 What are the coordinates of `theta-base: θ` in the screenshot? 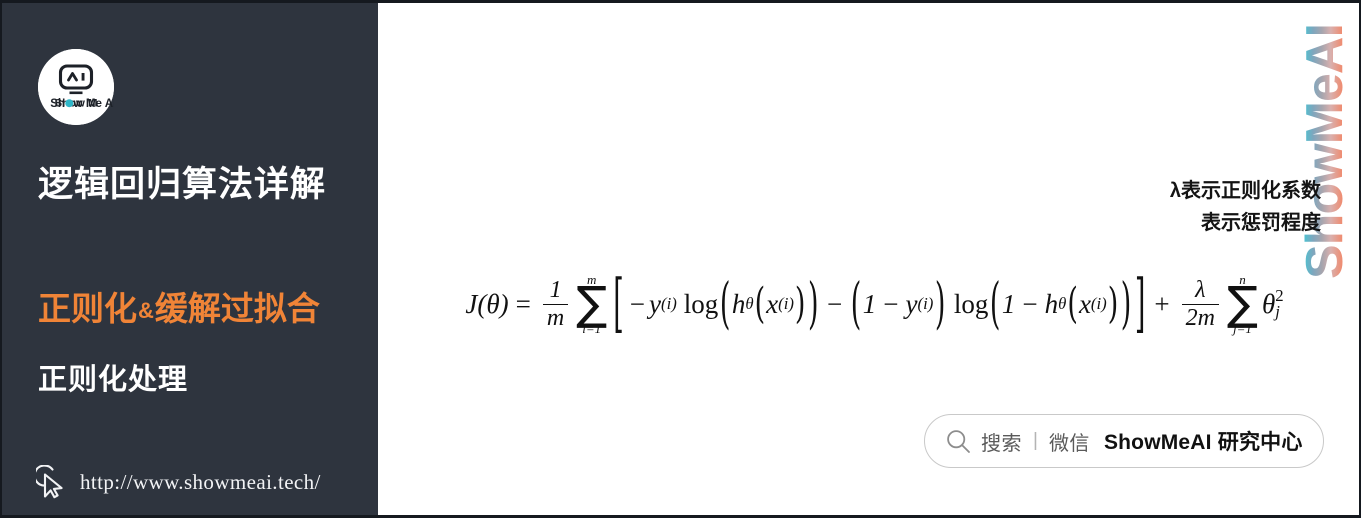 It's located at (1268, 303).